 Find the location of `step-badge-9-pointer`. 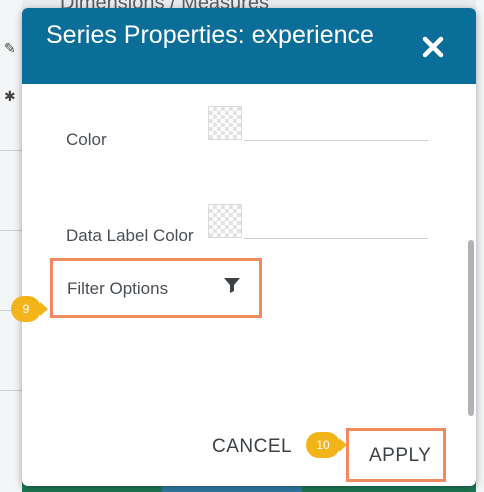

step-badge-9-pointer is located at coordinates (44, 309).